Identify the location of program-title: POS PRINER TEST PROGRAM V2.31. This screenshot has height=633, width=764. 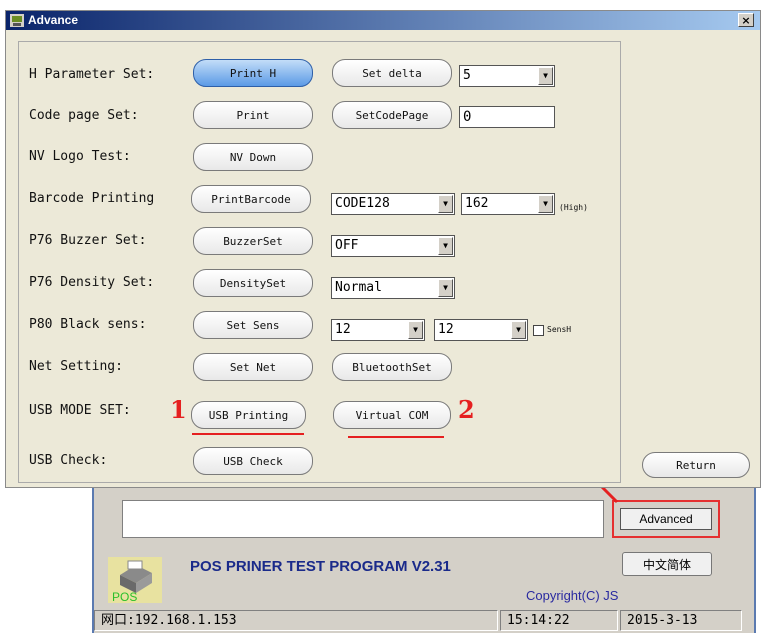
(320, 566).